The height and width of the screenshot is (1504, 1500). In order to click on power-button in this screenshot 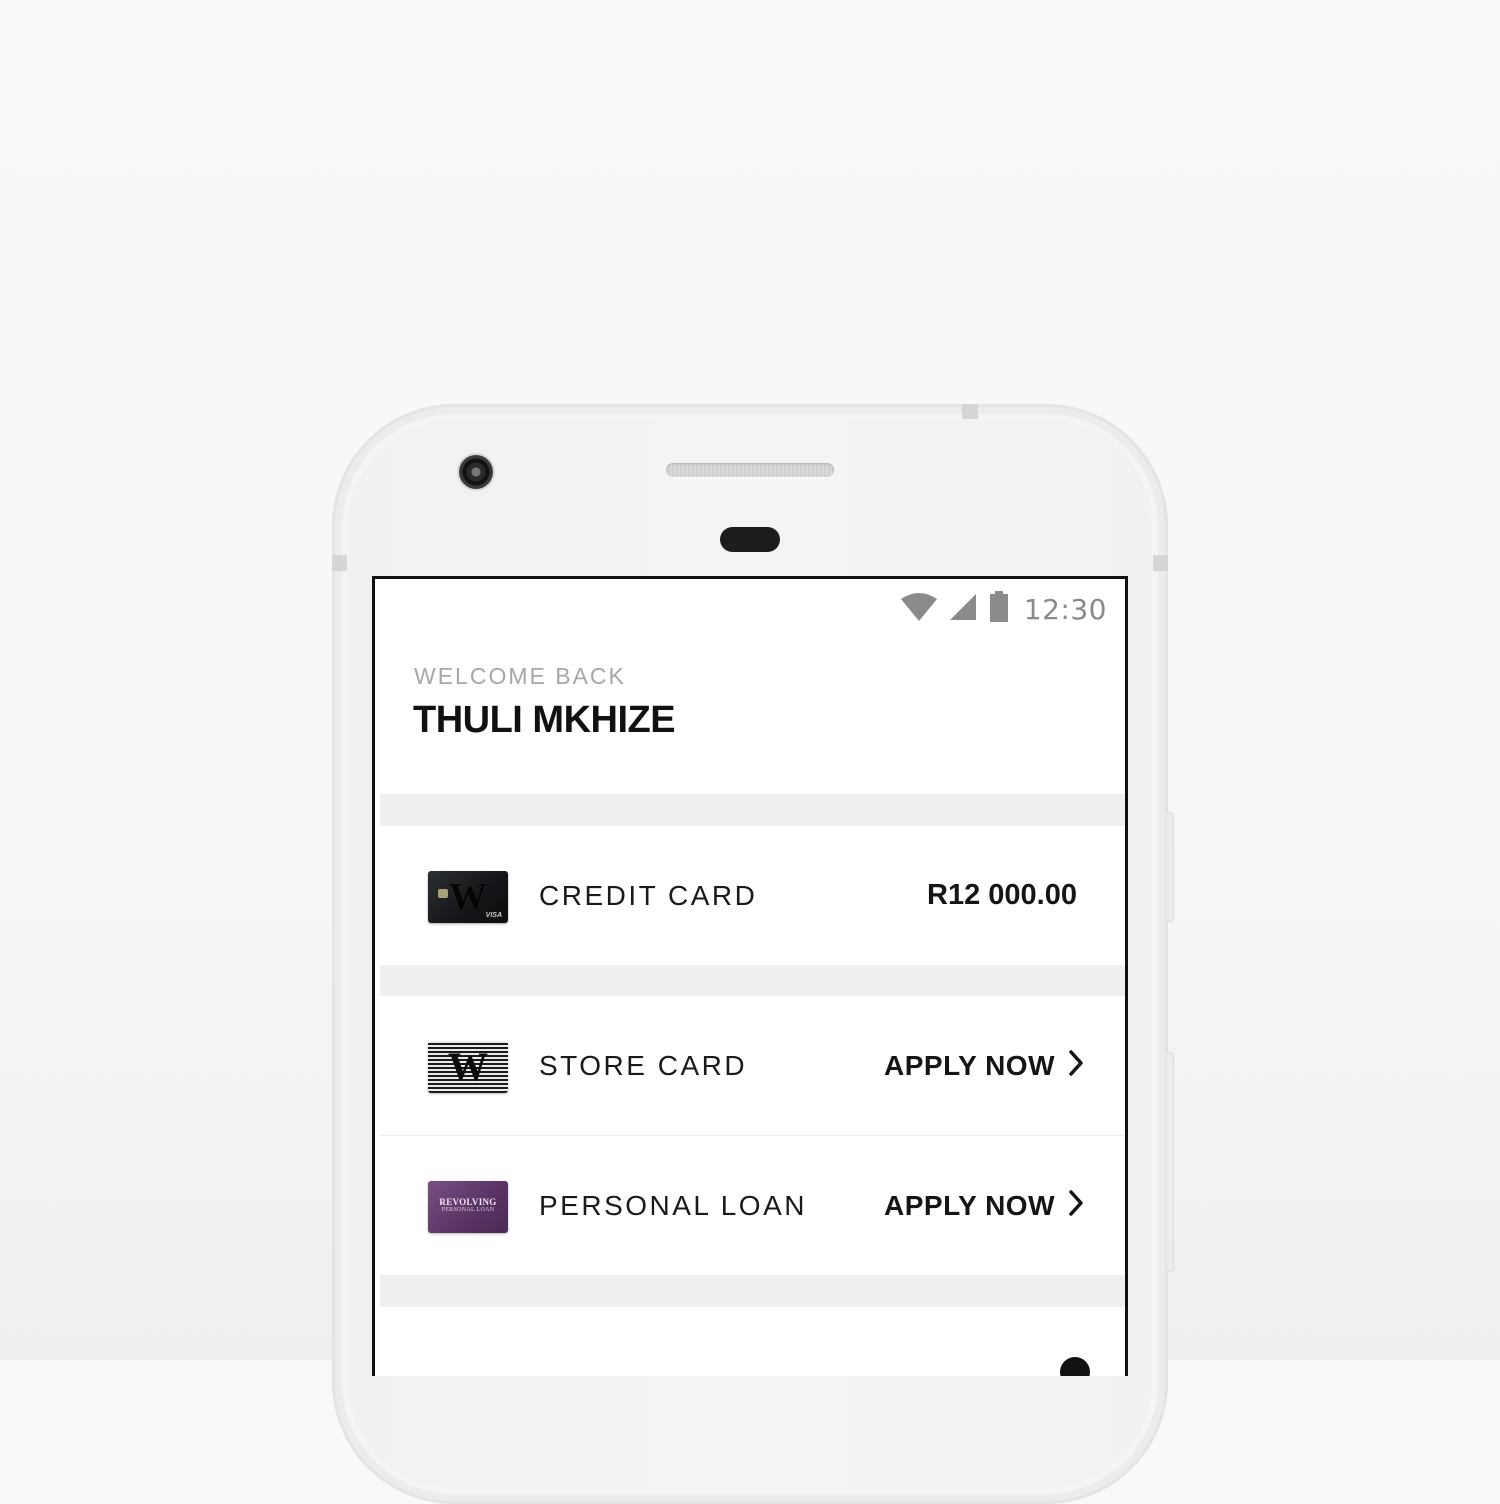, I will do `click(1170, 867)`.